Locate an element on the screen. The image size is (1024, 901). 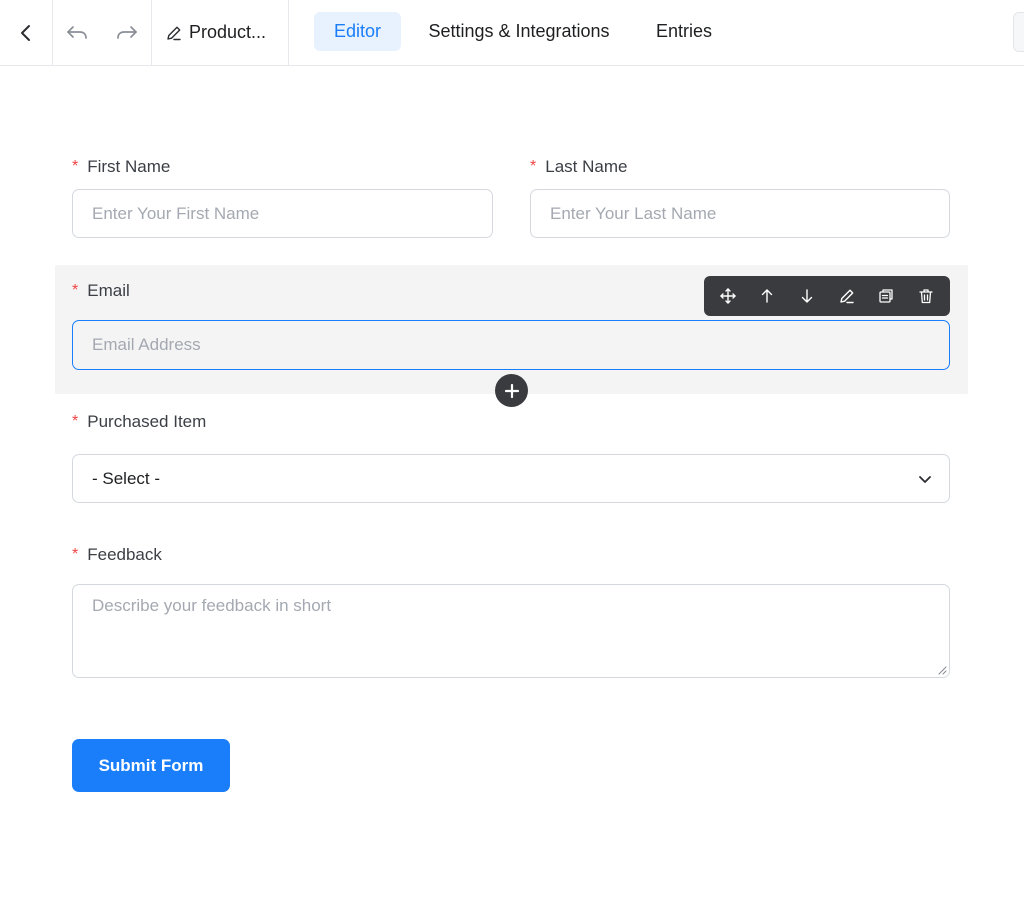
first-name-placeholder: Enter Your First Name is located at coordinates (176, 213).